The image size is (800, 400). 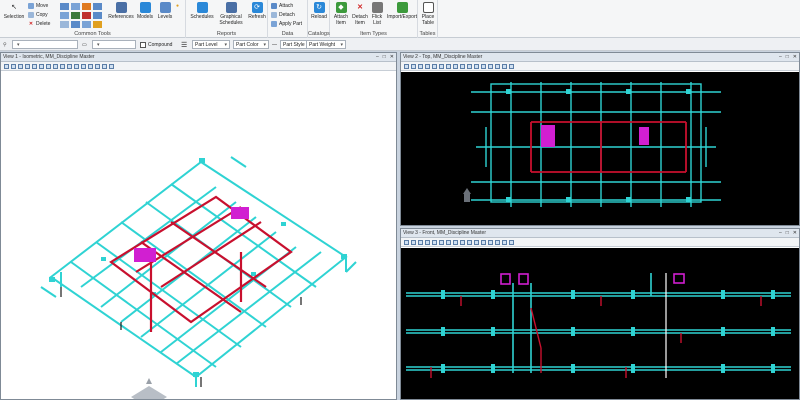 What do you see at coordinates (231, 14) in the screenshot?
I see `graphical-schedules-button: Graphical Schedules` at bounding box center [231, 14].